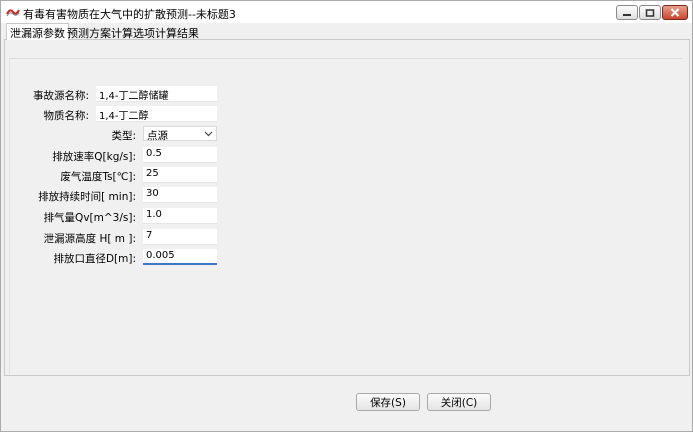 Image resolution: width=693 pixels, height=432 pixels. I want to click on tab-calc-options: 计算选项, so click(133, 32).